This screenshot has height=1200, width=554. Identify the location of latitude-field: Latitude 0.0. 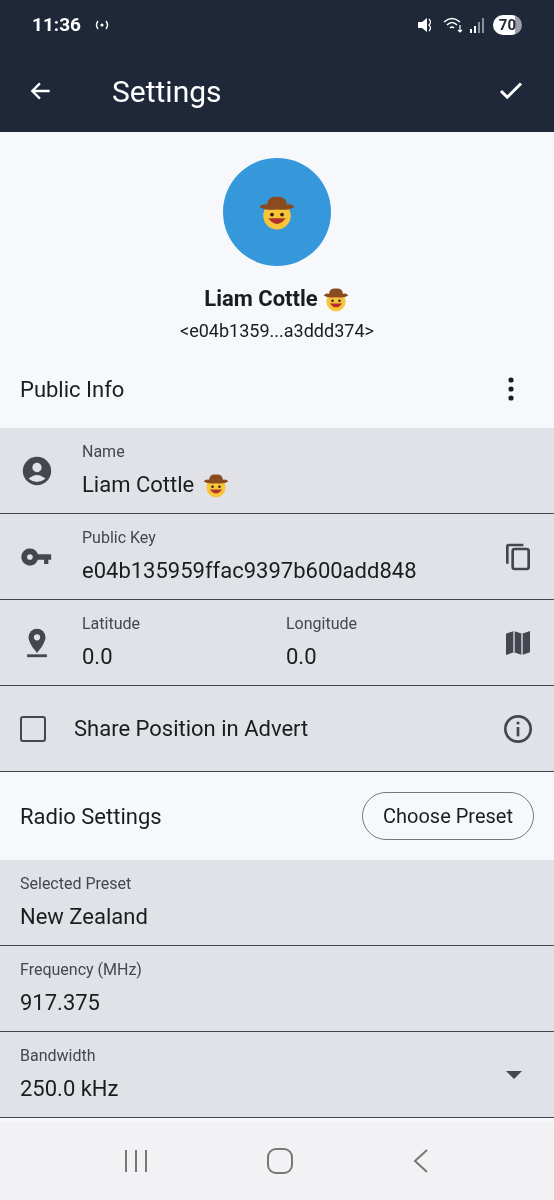
(184, 642).